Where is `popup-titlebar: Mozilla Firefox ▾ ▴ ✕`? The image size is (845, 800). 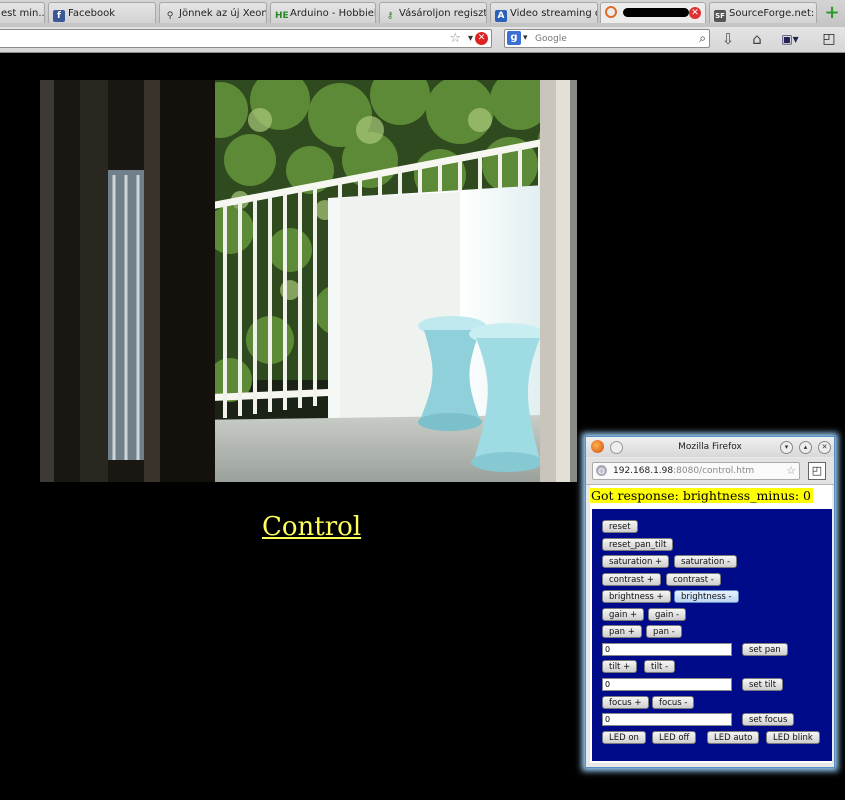
popup-titlebar: Mozilla Firefox ▾ ▴ ✕ is located at coordinates (710, 447).